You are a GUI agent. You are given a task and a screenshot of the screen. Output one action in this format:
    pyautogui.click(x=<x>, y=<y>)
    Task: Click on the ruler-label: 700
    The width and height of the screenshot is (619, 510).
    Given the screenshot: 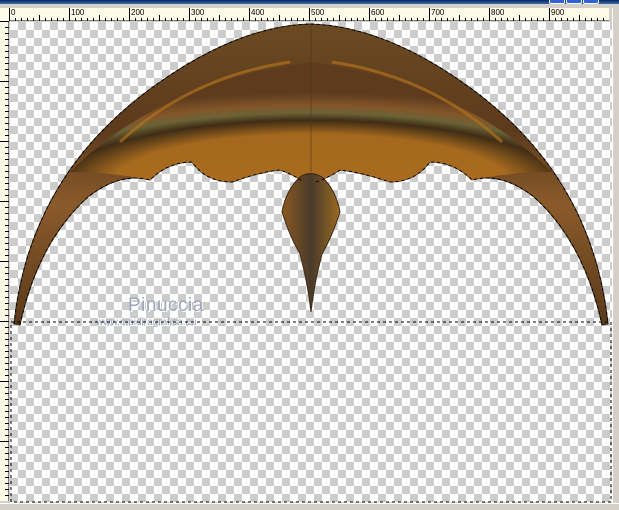 What is the action you would take?
    pyautogui.click(x=438, y=12)
    